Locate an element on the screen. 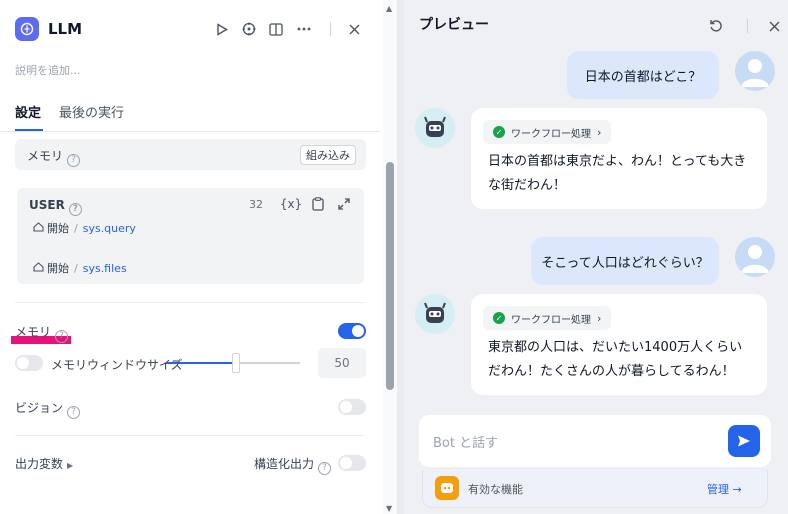 This screenshot has height=514, width=788. manage-link: 管理 → is located at coordinates (724, 489).